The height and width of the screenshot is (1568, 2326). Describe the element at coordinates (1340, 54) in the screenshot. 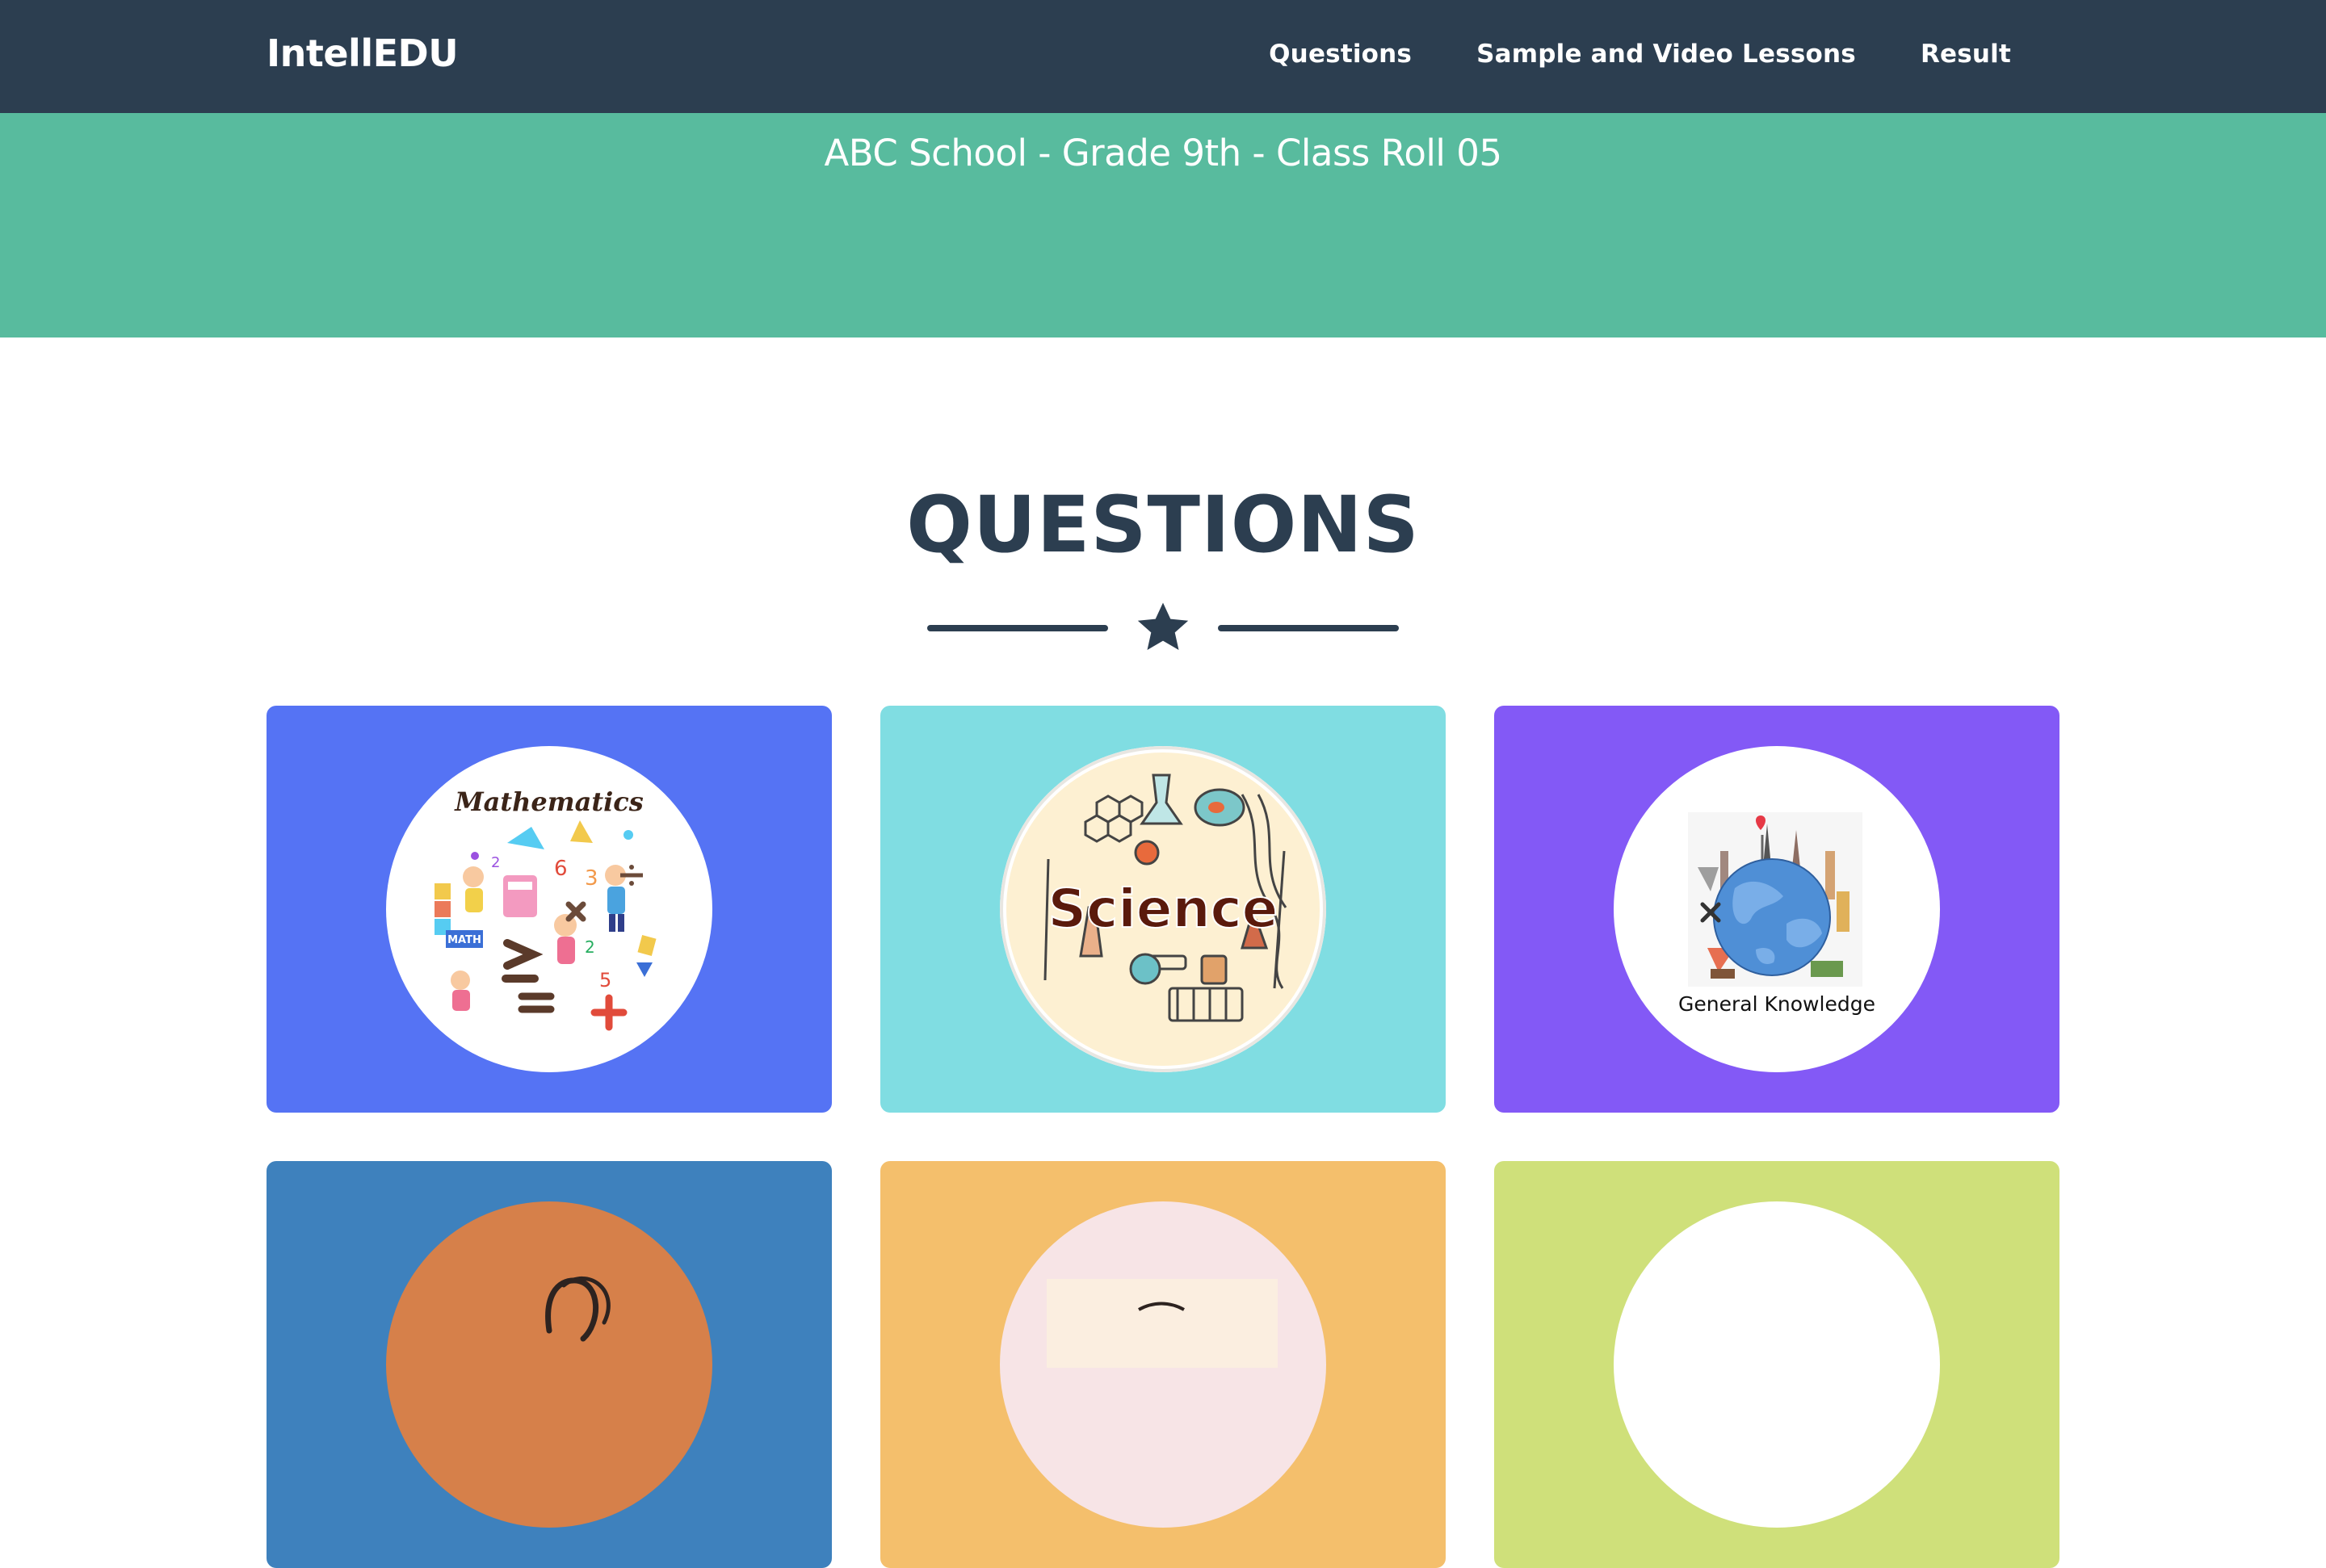

I see `nav-link-questions: Questions` at that location.